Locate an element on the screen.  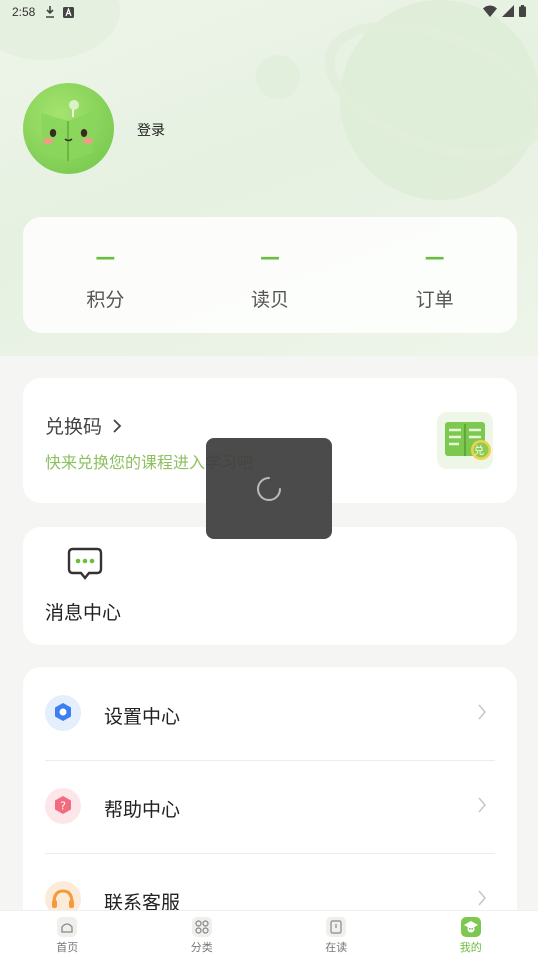
menu-item-settings: 设置中心 is located at coordinates (270, 713).